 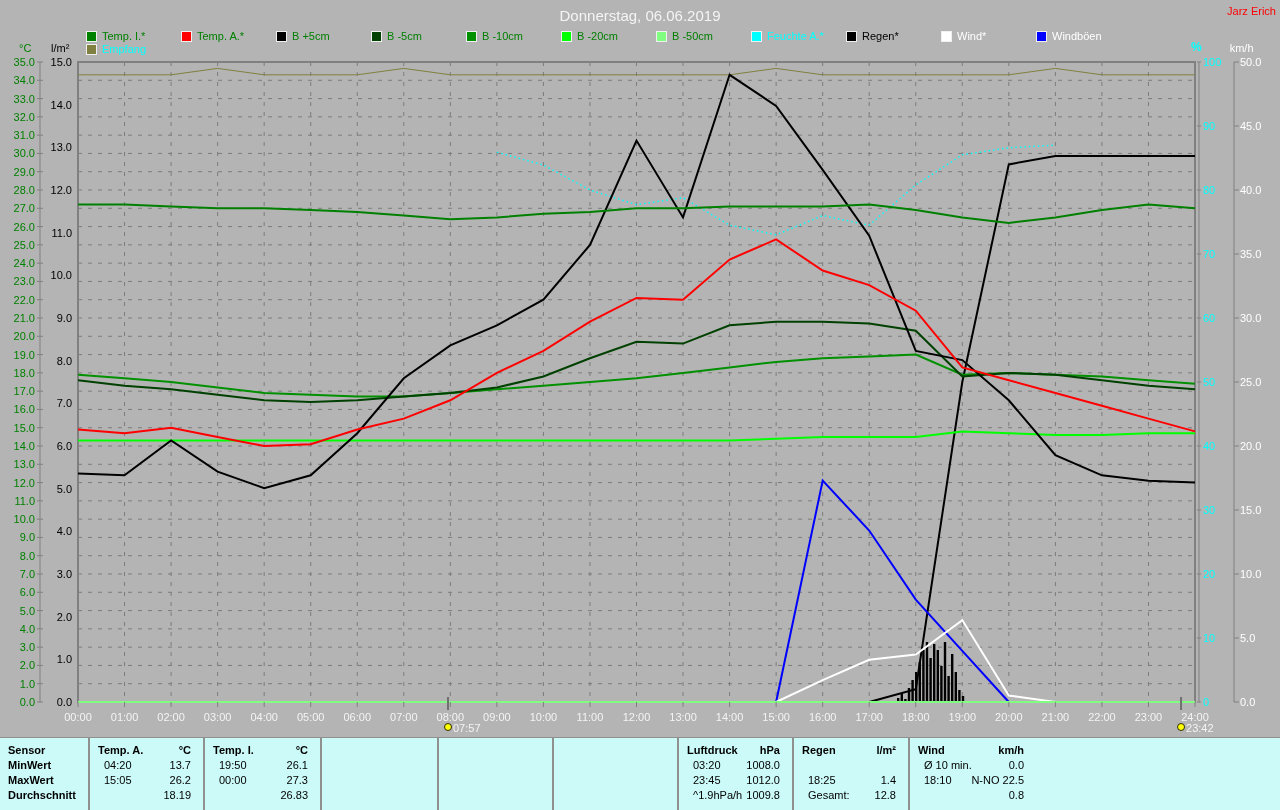 I want to click on axis-tick-label: 1.0, so click(x=27, y=683).